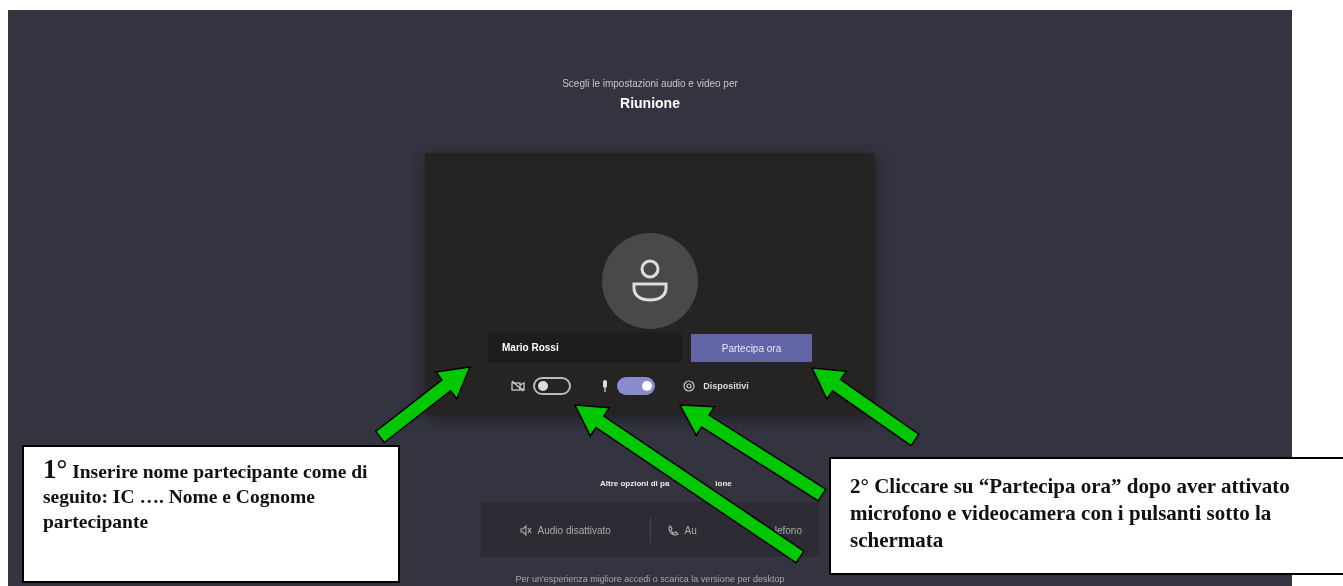 This screenshot has width=1343, height=586. Describe the element at coordinates (723, 483) in the screenshot. I see `section-title: ione` at that location.